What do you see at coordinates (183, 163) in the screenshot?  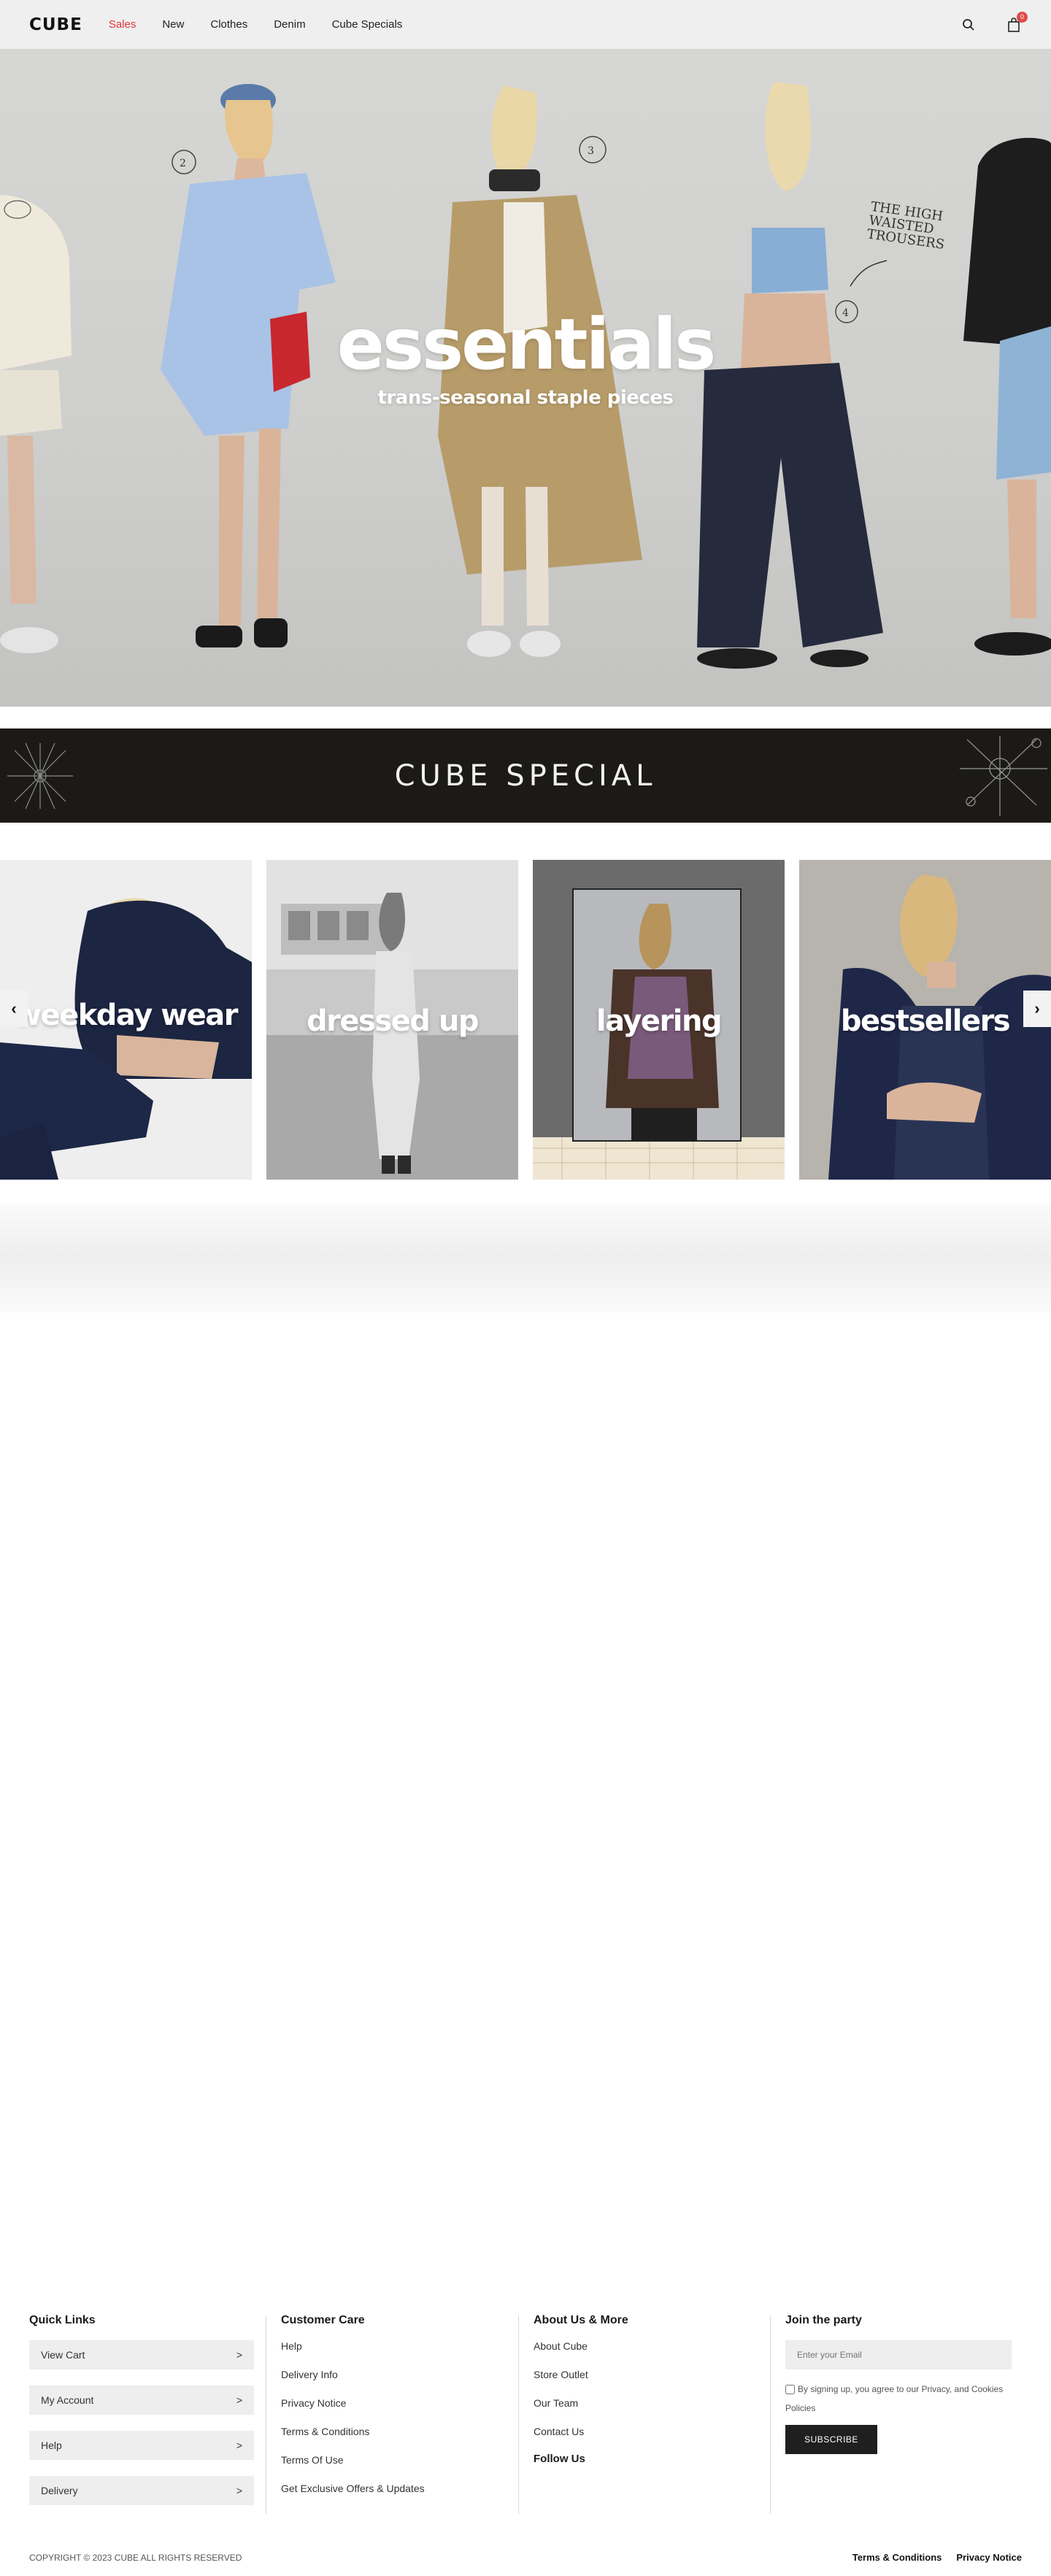 I see `marker-2: 2` at bounding box center [183, 163].